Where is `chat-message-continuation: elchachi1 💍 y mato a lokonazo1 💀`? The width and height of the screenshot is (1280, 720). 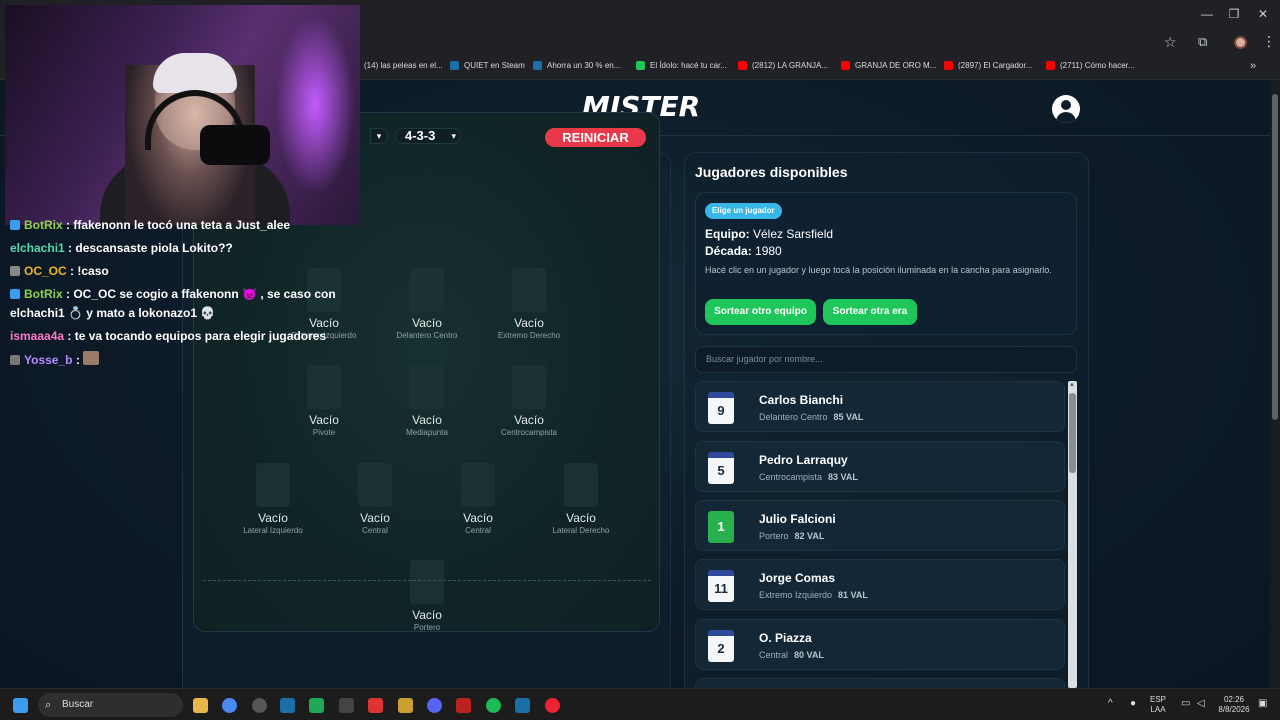 chat-message-continuation: elchachi1 💍 y mato a lokonazo1 💀 is located at coordinates (113, 313).